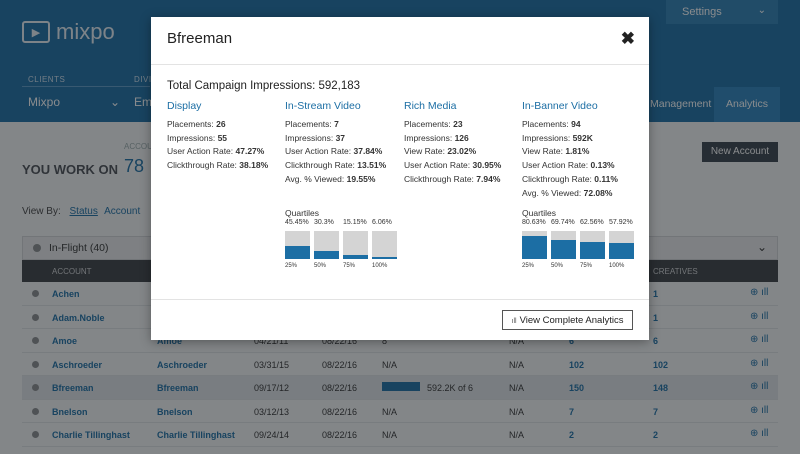 The image size is (800, 454). Describe the element at coordinates (340, 137) in the screenshot. I see `stat-value: 37` at that location.